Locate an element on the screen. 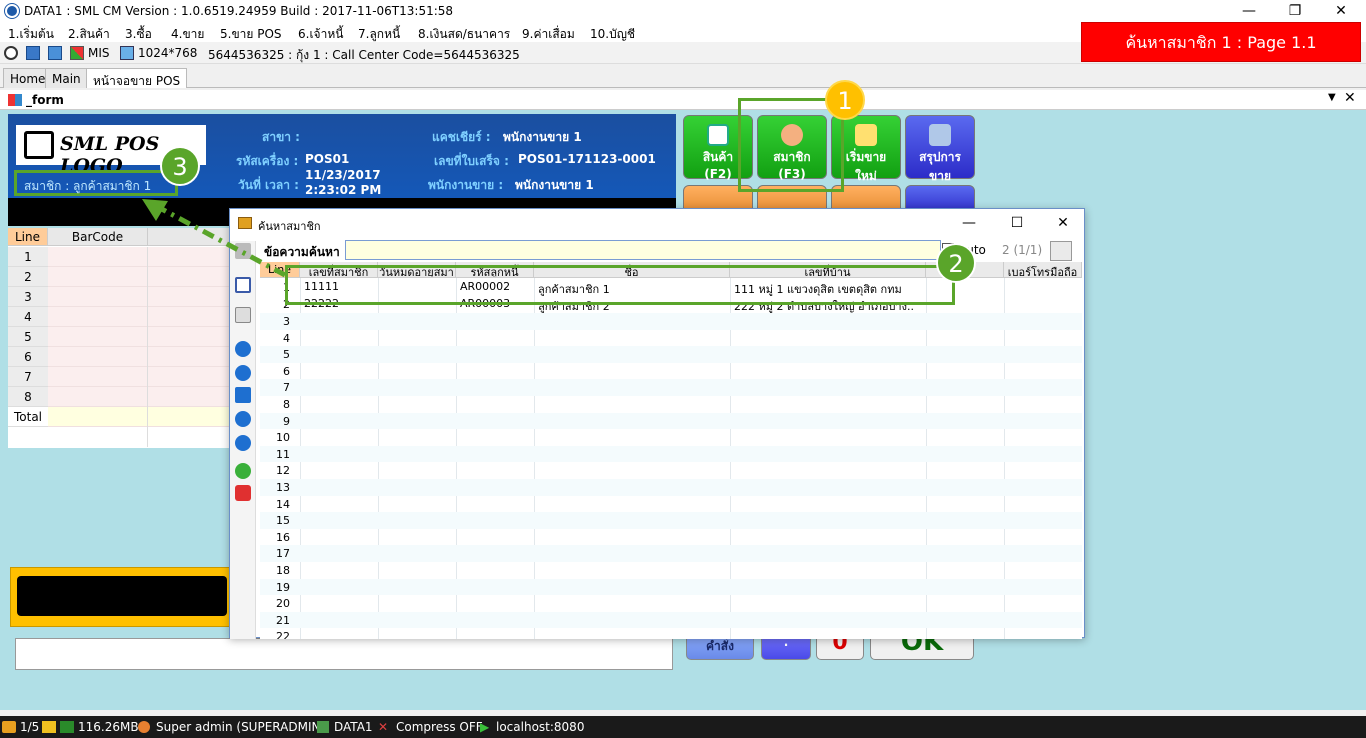 This screenshot has height=738, width=1366. image-icon is located at coordinates (127, 53).